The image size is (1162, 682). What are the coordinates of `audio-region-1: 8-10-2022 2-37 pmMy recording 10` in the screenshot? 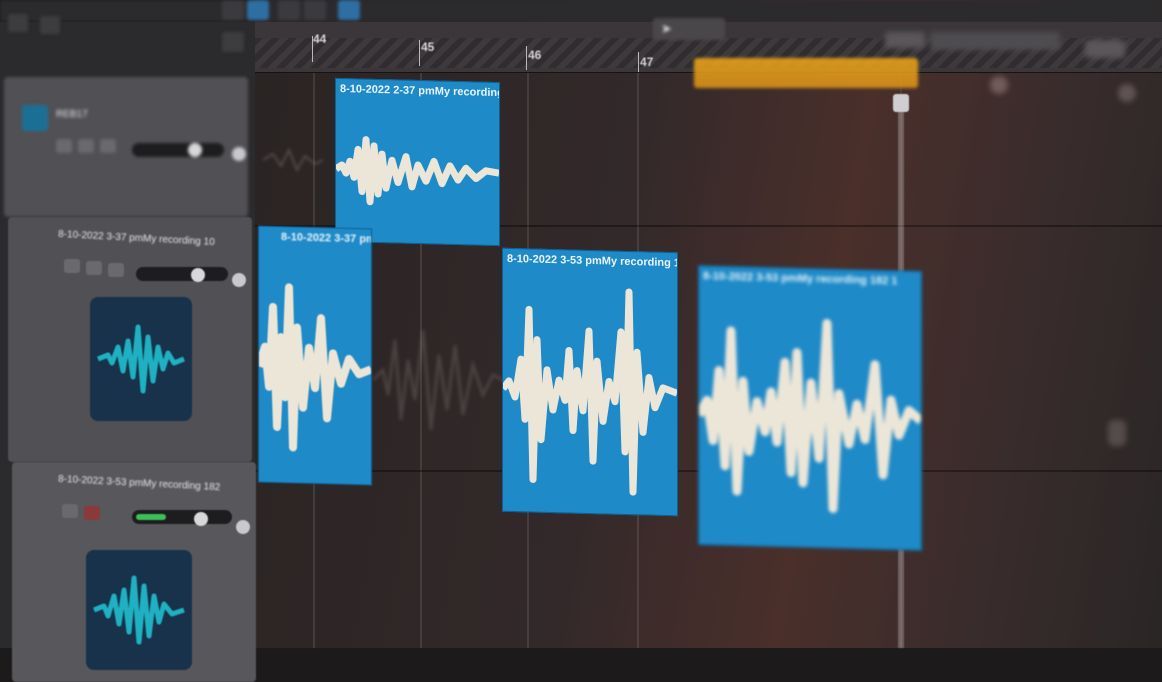 It's located at (417, 162).